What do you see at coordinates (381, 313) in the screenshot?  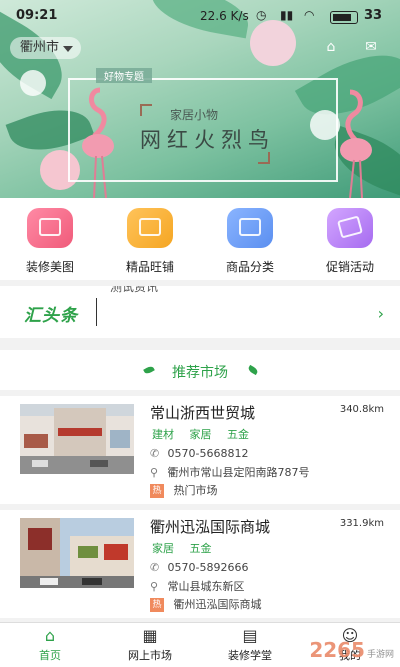 I see `chevron-right-icon: ›` at bounding box center [381, 313].